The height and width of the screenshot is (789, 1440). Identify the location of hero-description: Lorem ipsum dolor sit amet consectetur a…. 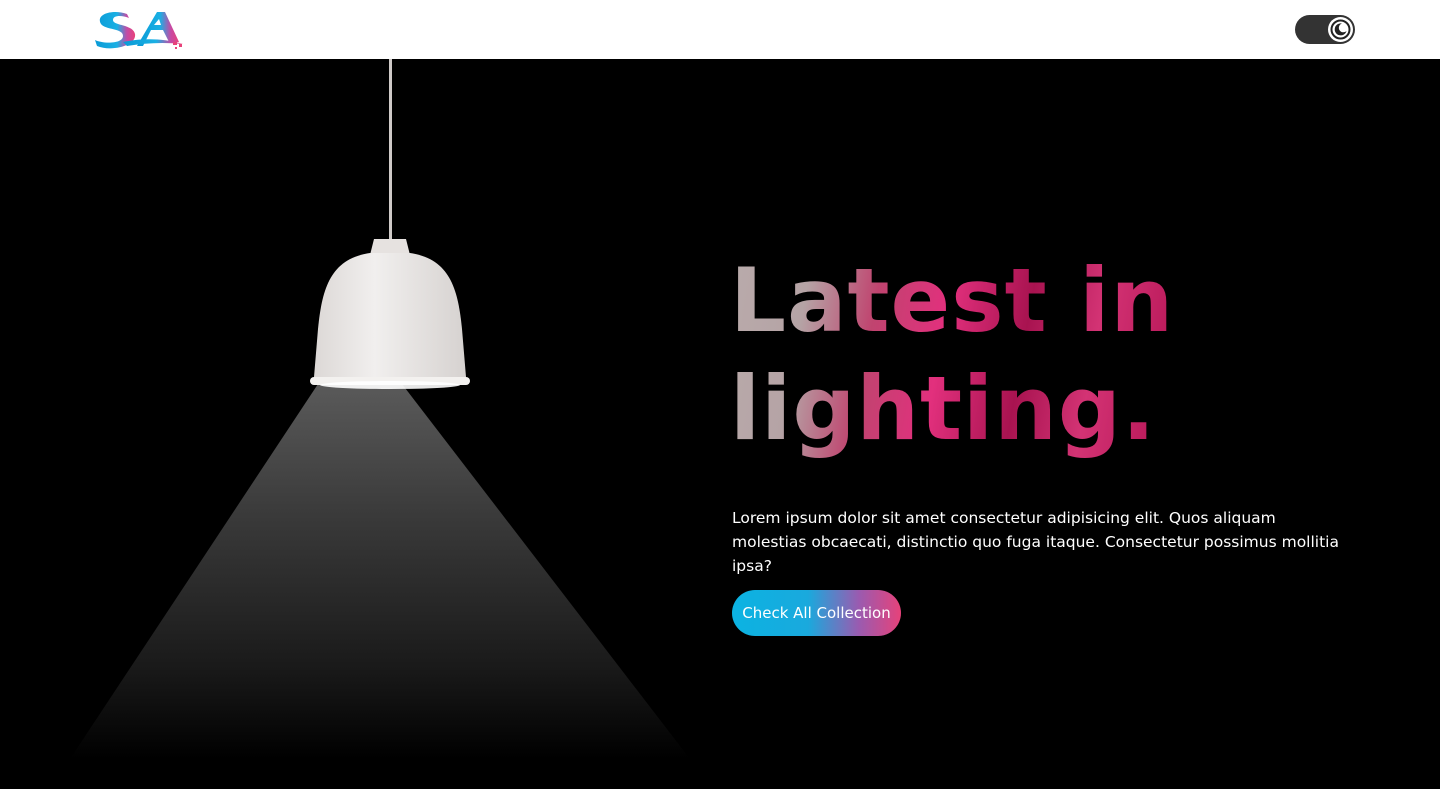
(1035, 542).